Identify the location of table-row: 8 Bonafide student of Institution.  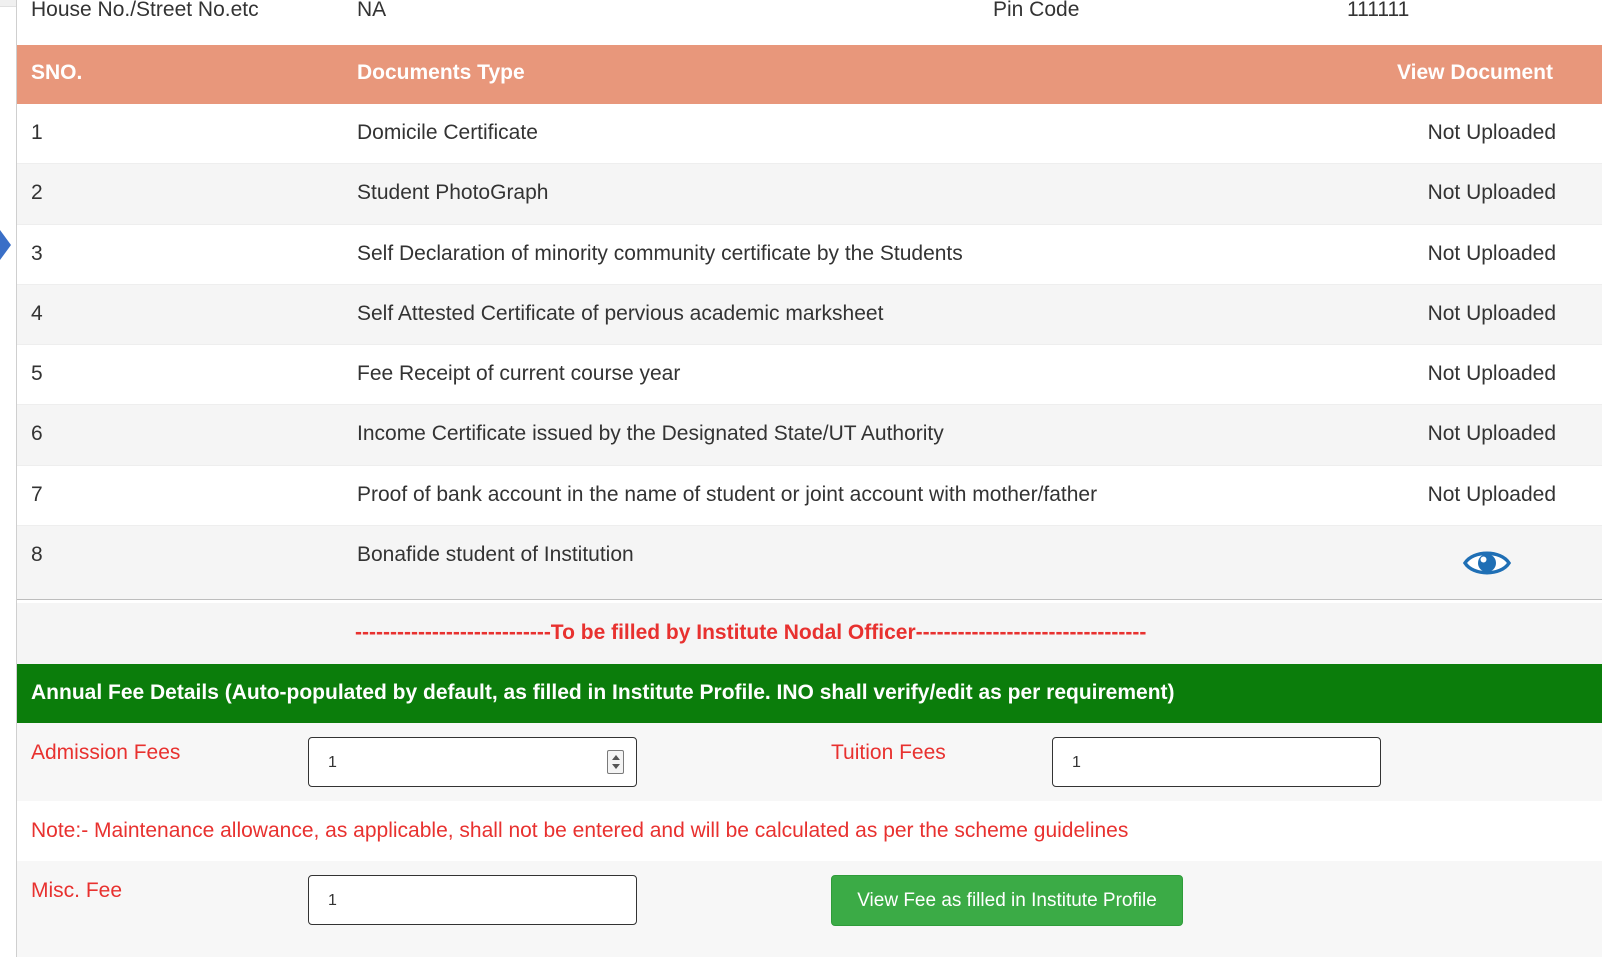
(809, 563).